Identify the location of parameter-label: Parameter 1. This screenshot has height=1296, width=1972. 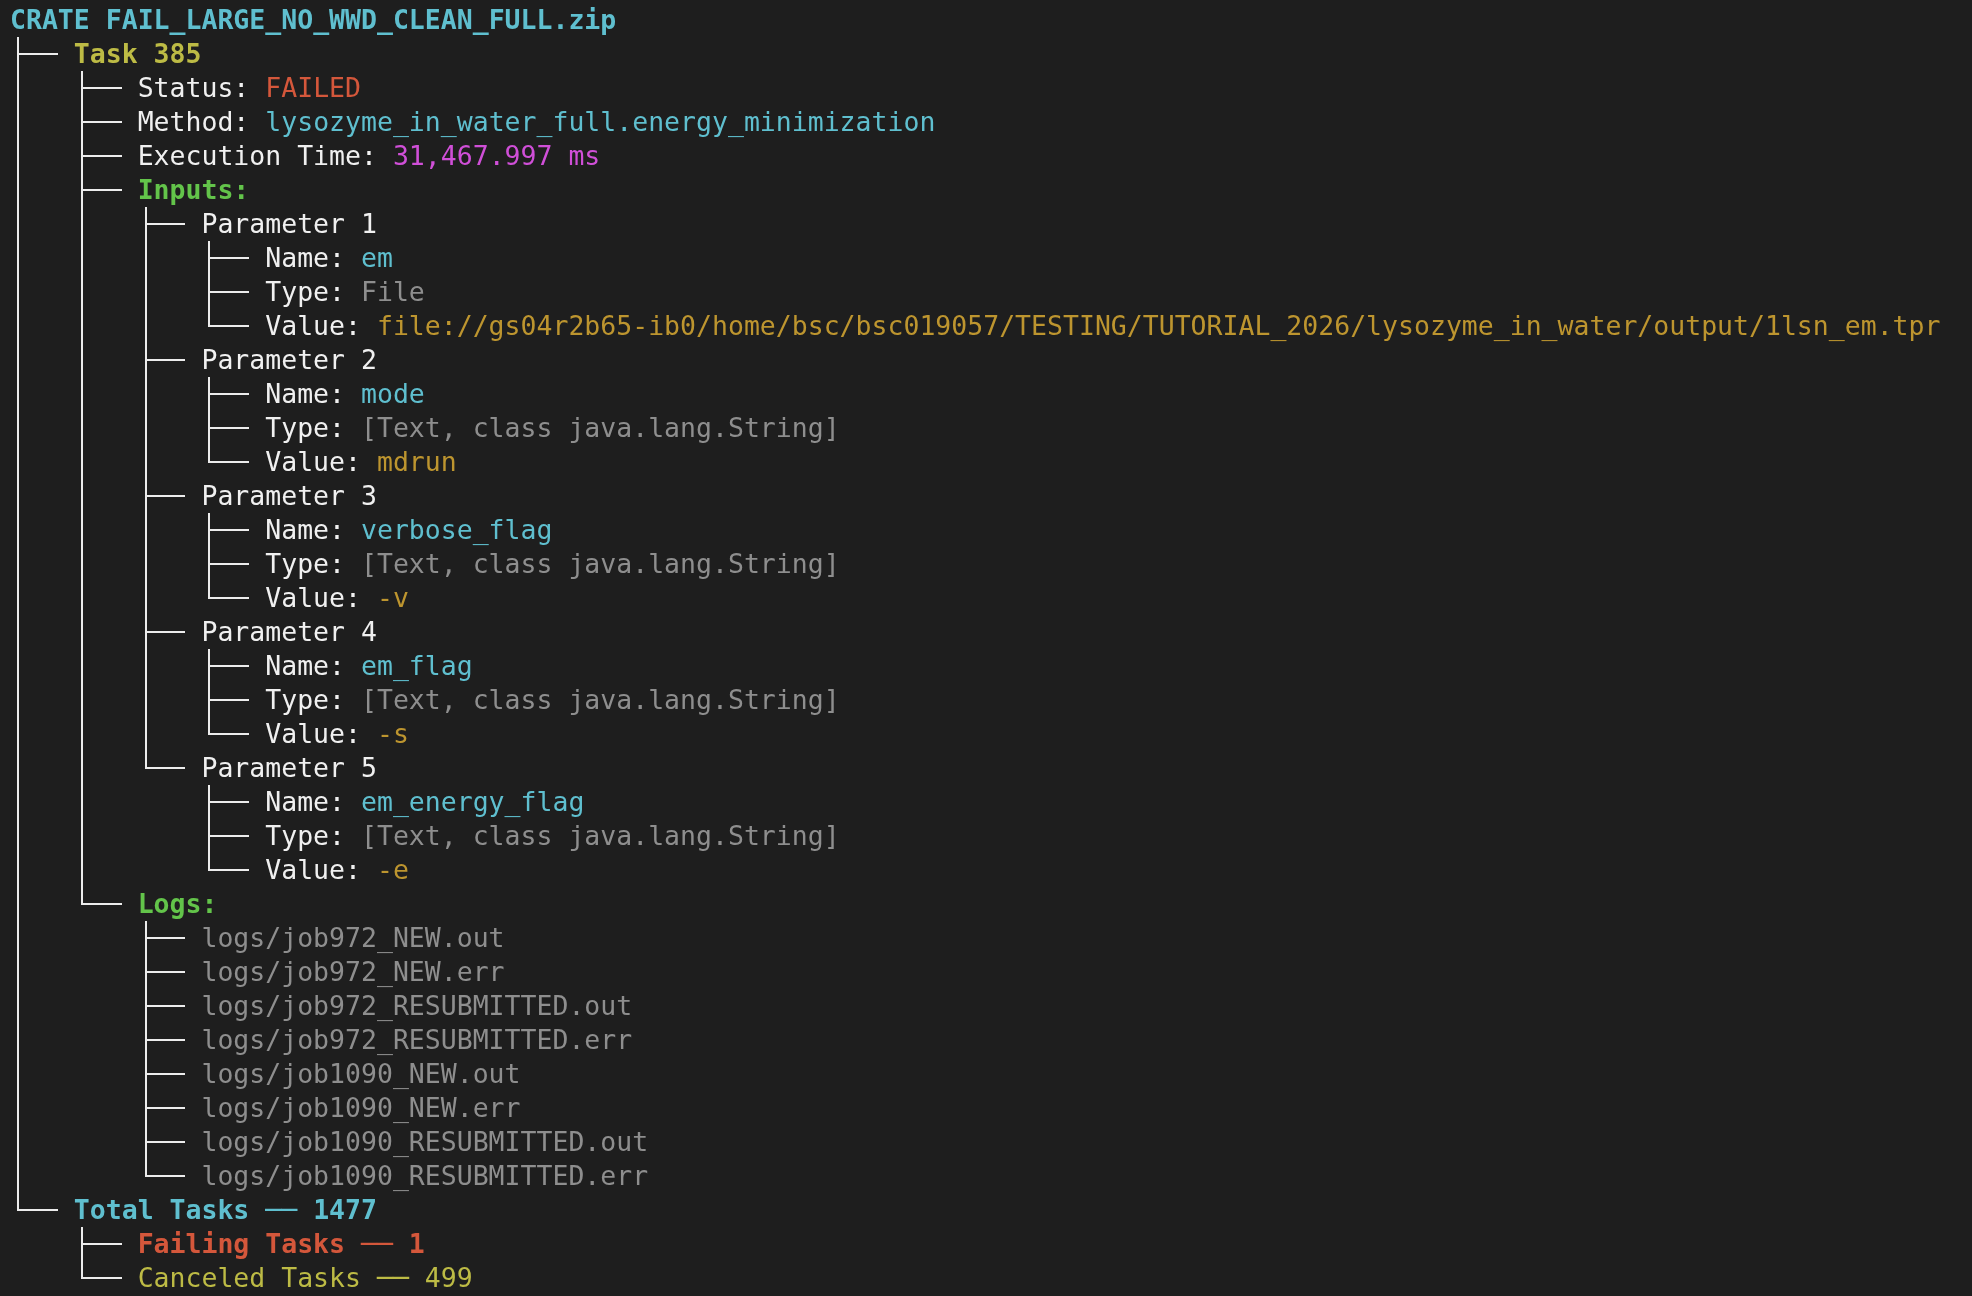
(289, 224).